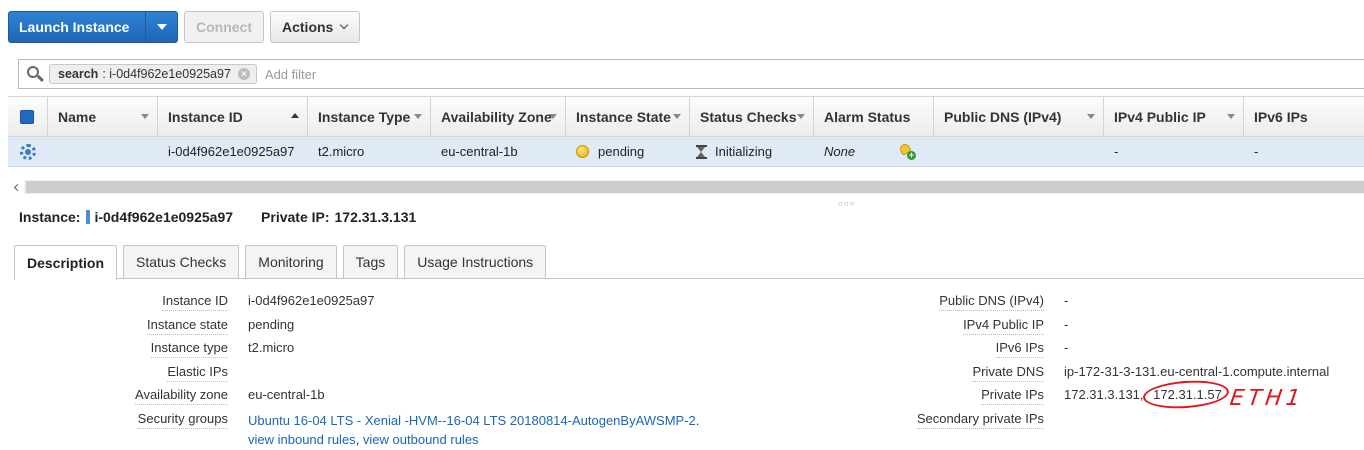 This screenshot has width=1364, height=450. What do you see at coordinates (1174, 116) in the screenshot?
I see `column-ipv4-public-ip: IPv4 Public IP` at bounding box center [1174, 116].